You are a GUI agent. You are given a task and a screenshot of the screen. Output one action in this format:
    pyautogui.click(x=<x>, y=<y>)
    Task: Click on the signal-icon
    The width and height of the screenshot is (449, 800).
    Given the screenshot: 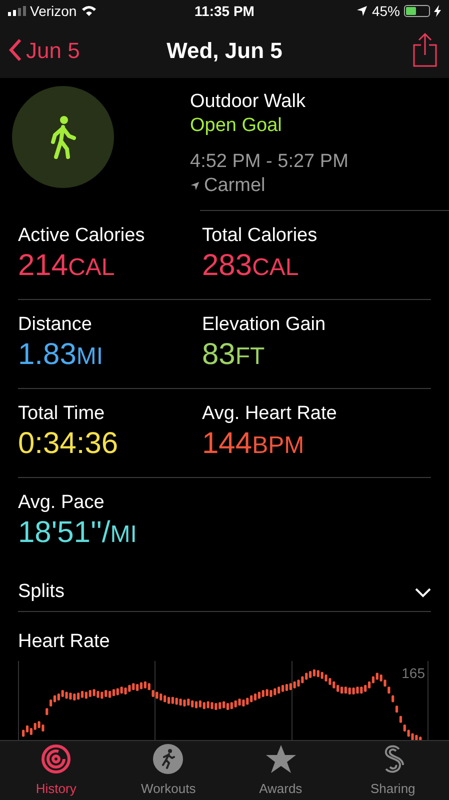 What is the action you would take?
    pyautogui.click(x=17, y=11)
    